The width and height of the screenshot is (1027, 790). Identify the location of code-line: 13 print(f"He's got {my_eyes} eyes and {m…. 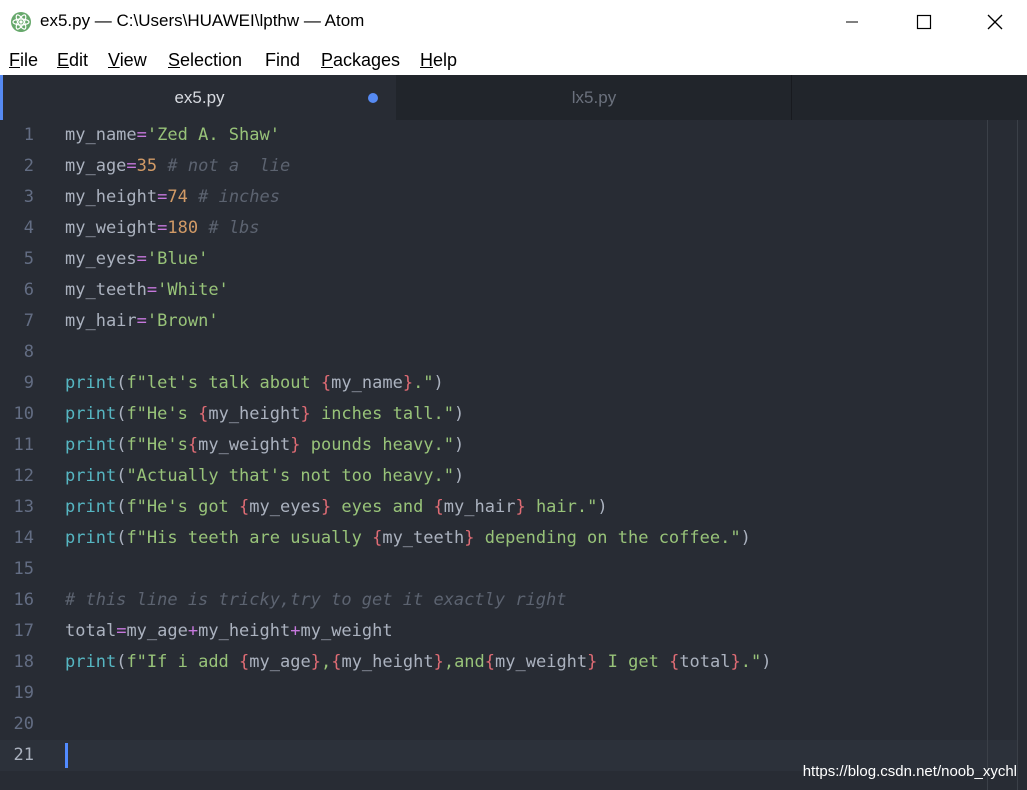
(508, 507).